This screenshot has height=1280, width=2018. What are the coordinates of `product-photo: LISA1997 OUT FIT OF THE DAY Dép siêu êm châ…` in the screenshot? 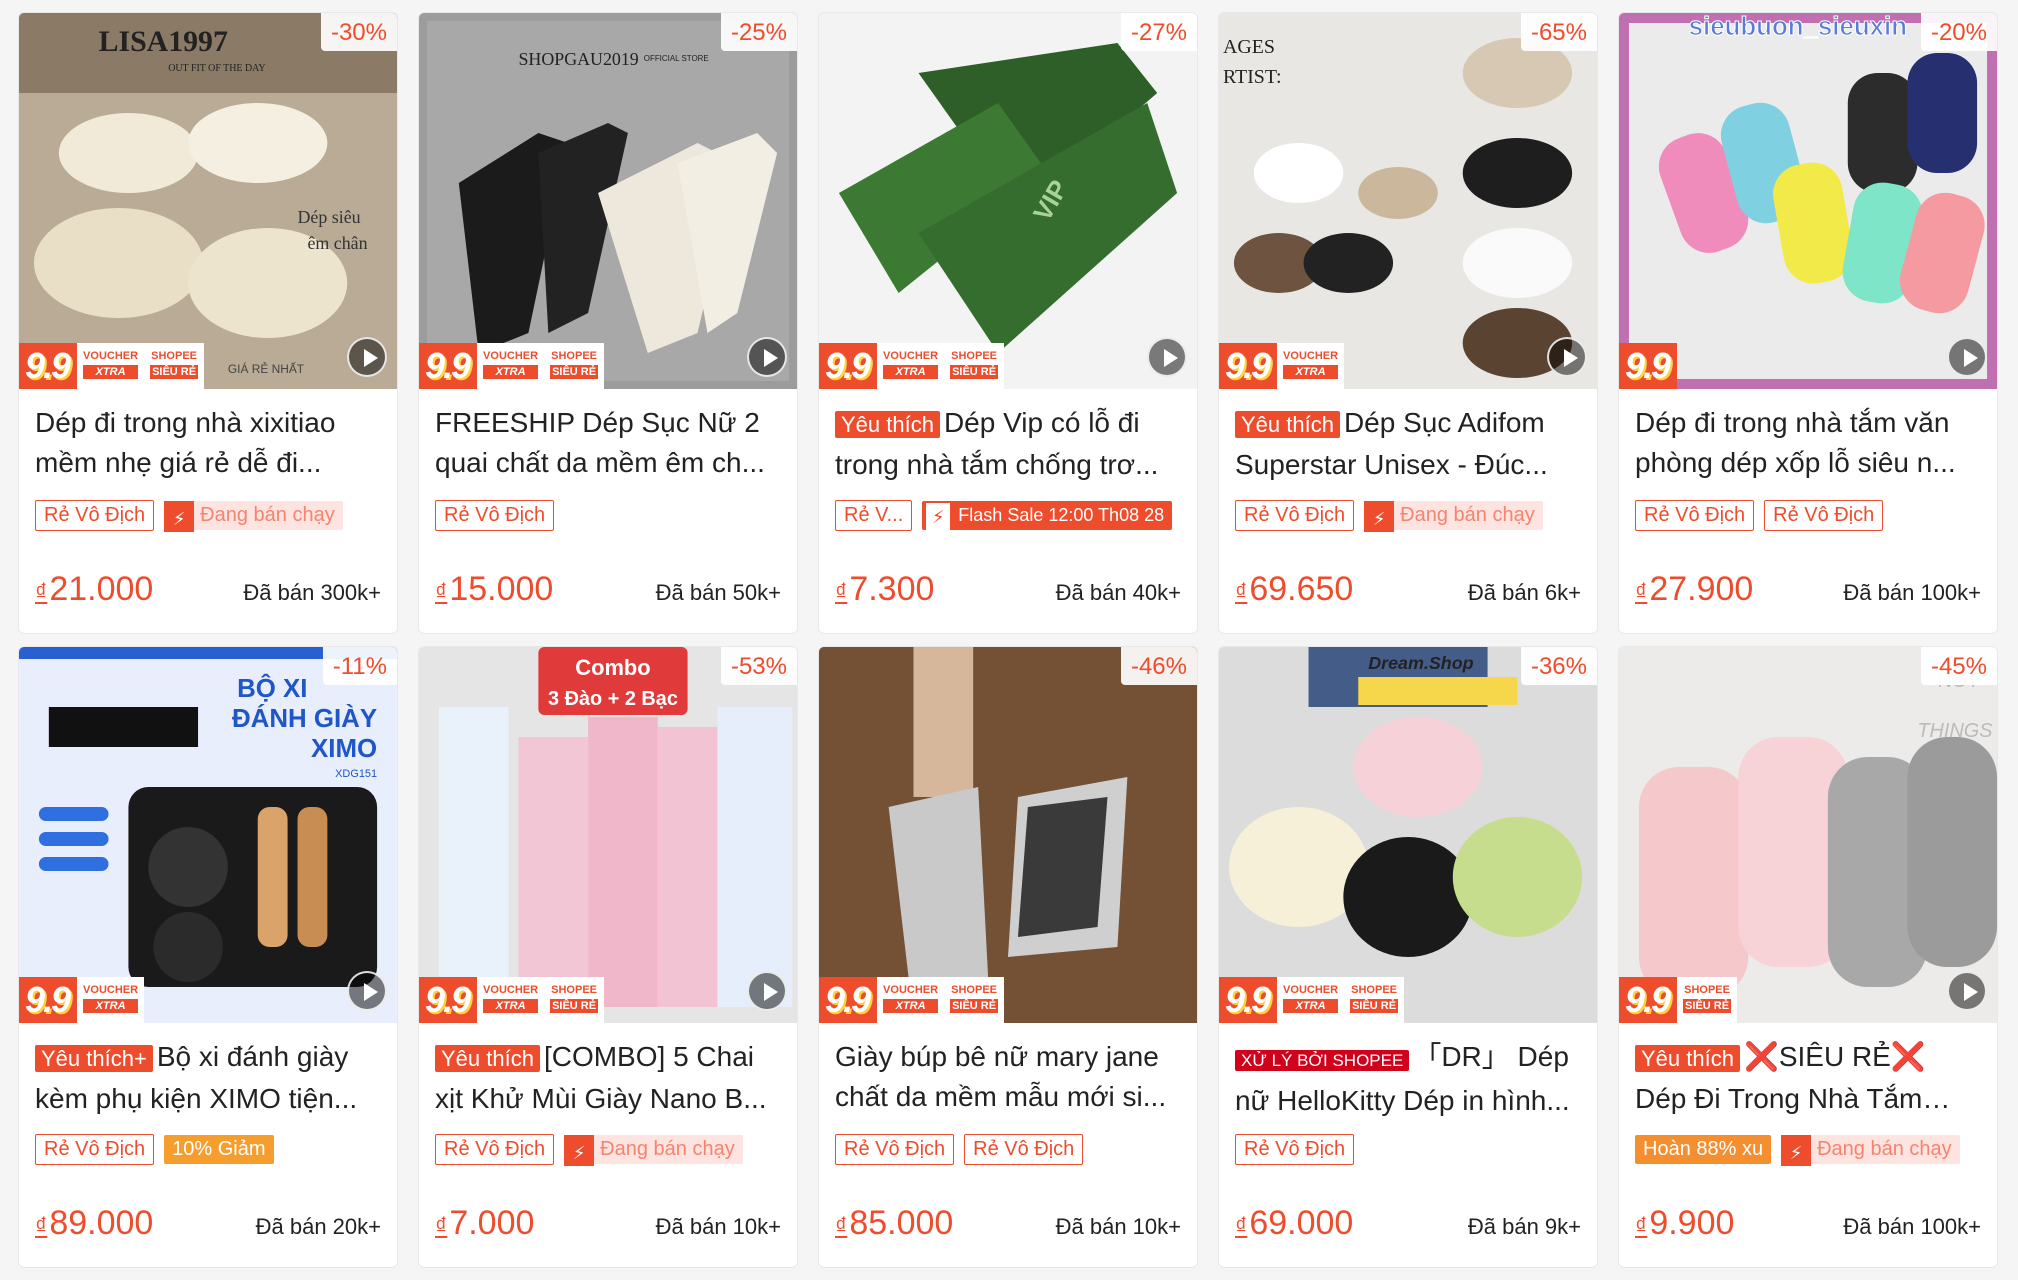 It's located at (208, 201).